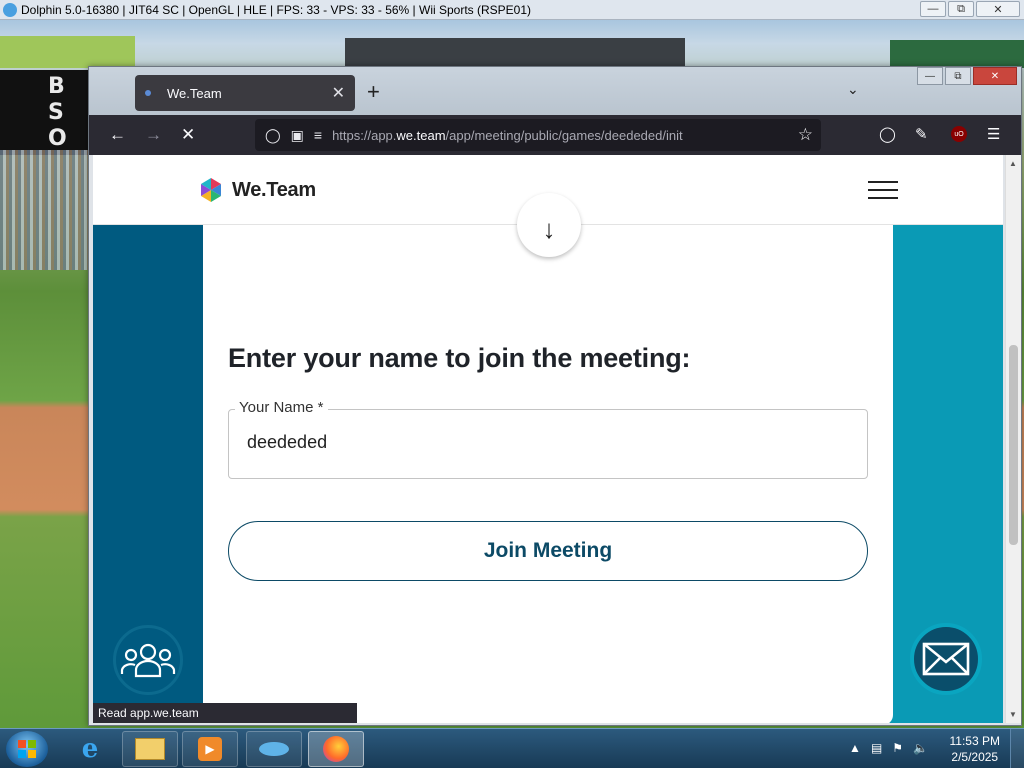 The width and height of the screenshot is (1024, 768). I want to click on team-button, so click(148, 660).